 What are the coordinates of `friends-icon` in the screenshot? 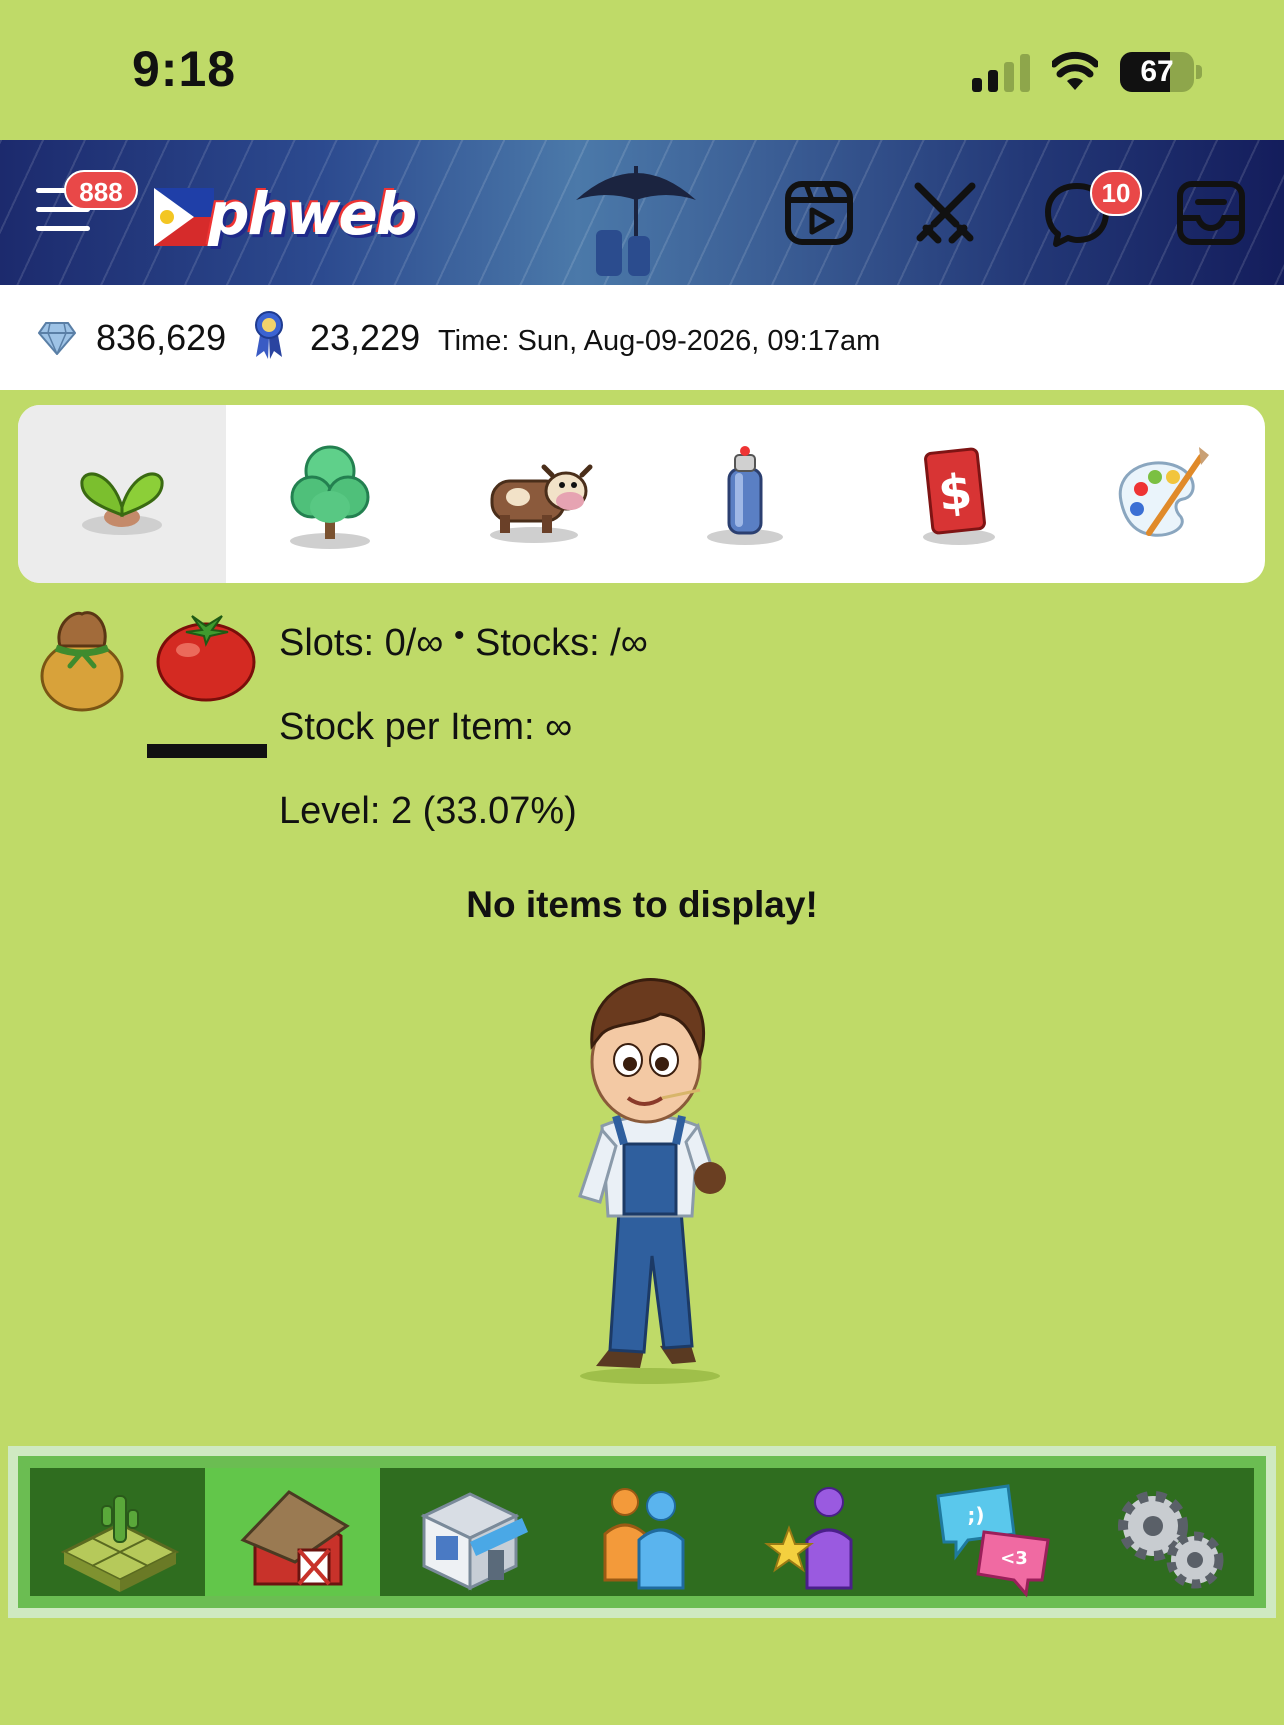 It's located at (644, 1539).